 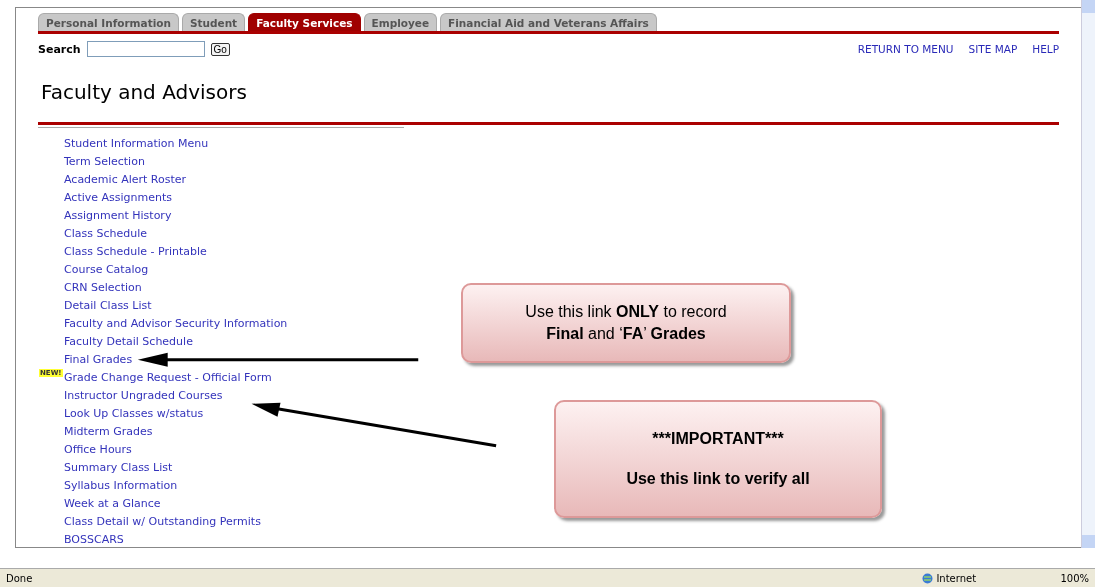 I want to click on nav-link: SITE MAP, so click(x=993, y=49).